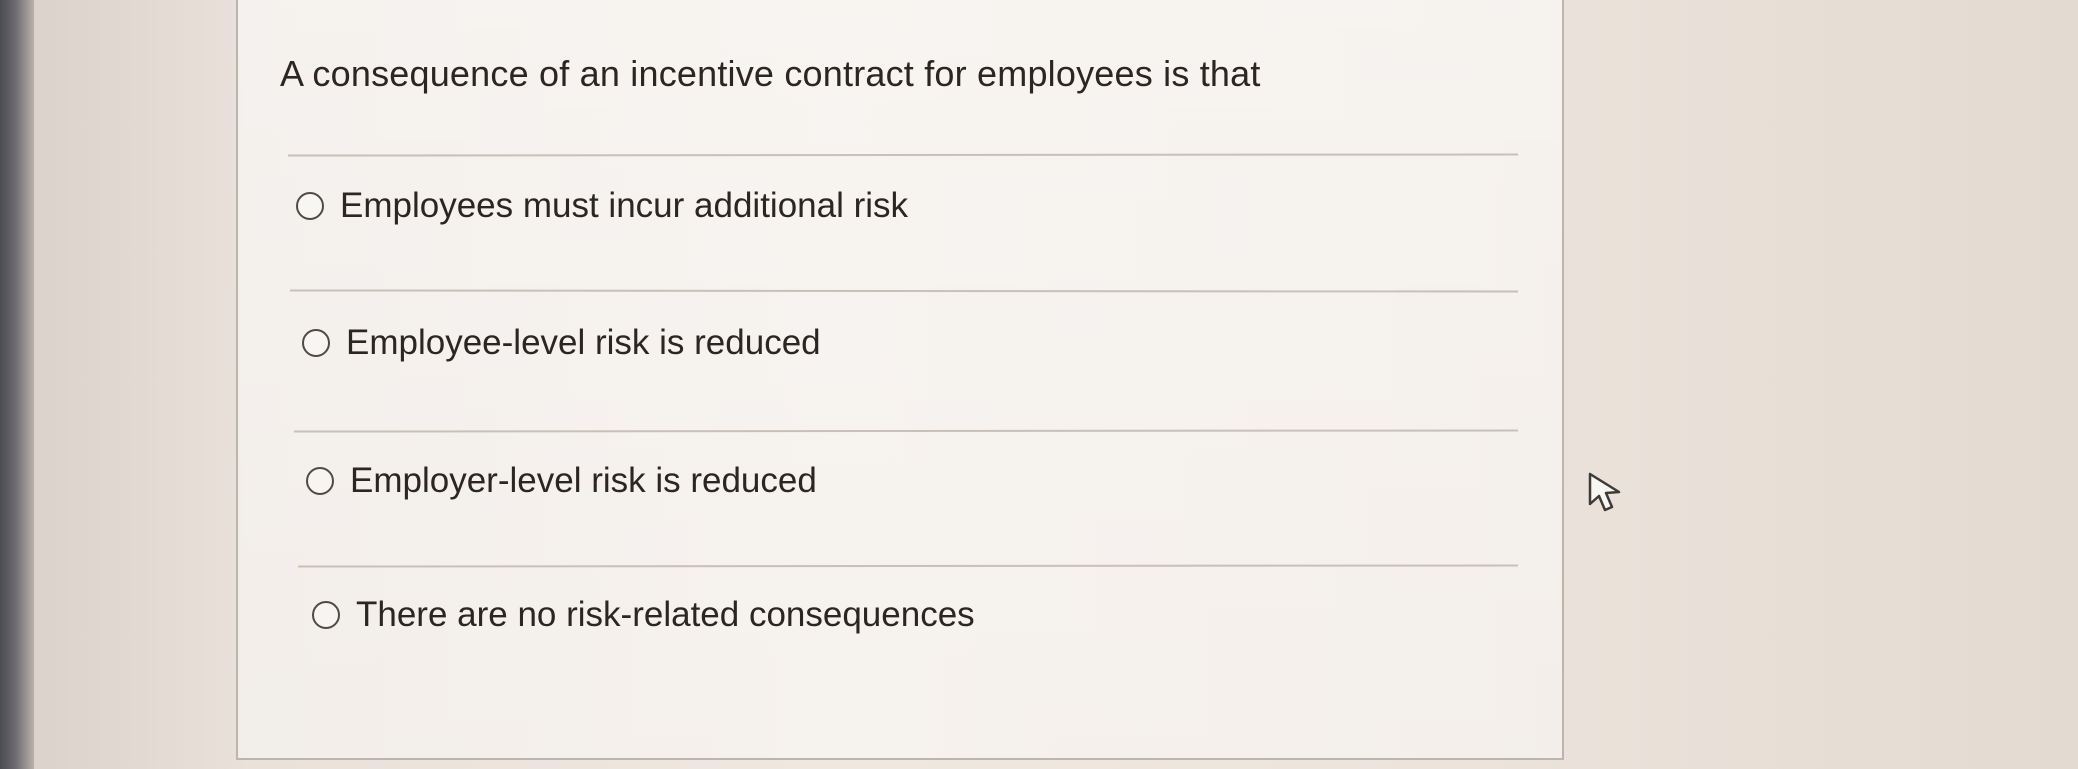 This screenshot has height=769, width=2078. I want to click on left-edge-shadow, so click(17, 384).